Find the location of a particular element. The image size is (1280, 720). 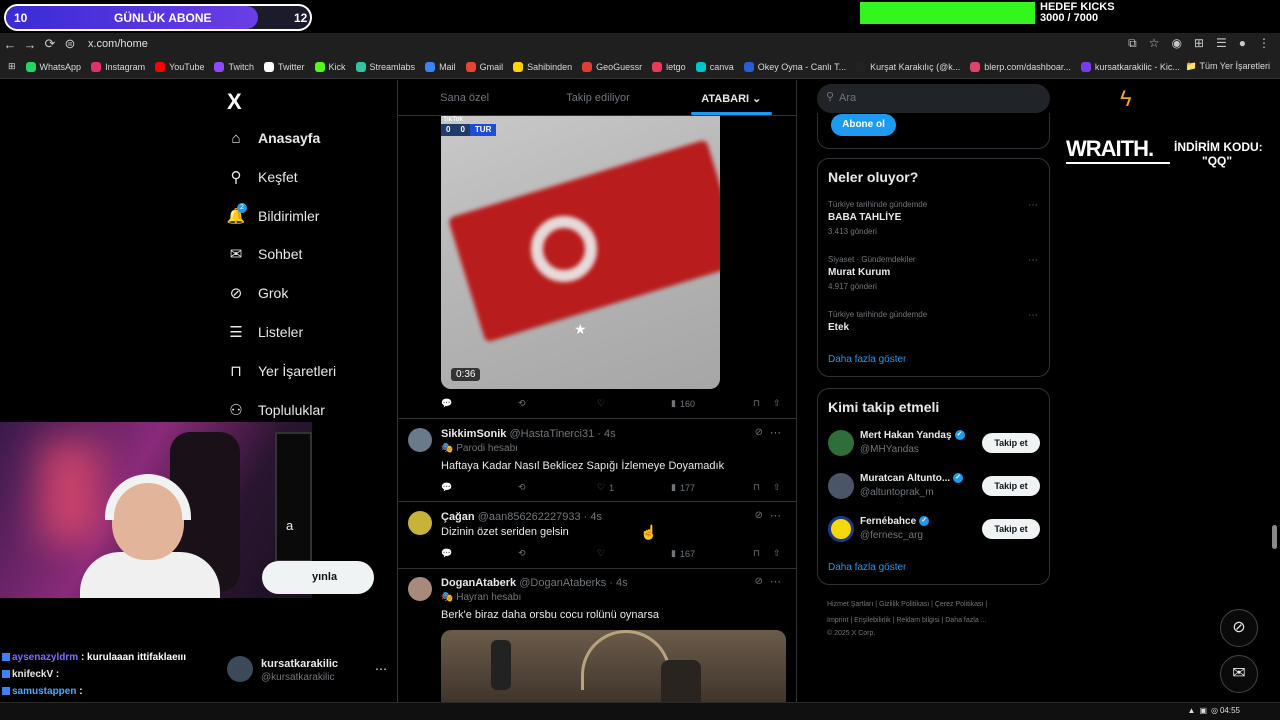

x-logo: X is located at coordinates (234, 102).